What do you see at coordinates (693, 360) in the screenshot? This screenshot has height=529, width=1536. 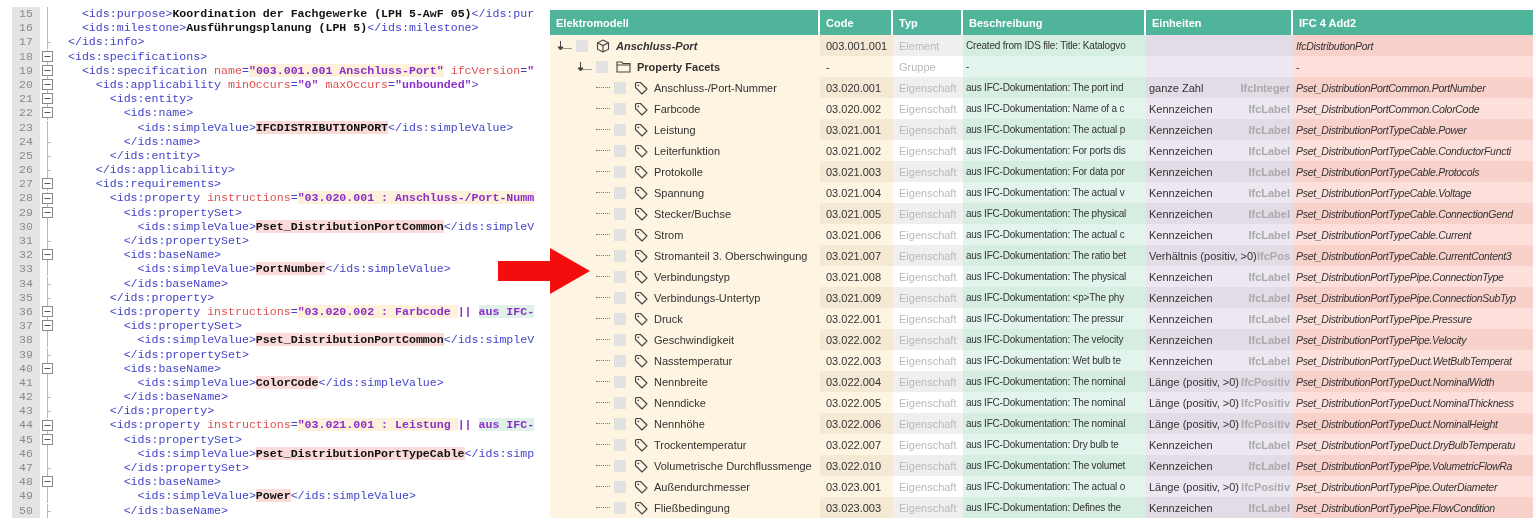 I see `tree-item-label: Nasstemperatur` at bounding box center [693, 360].